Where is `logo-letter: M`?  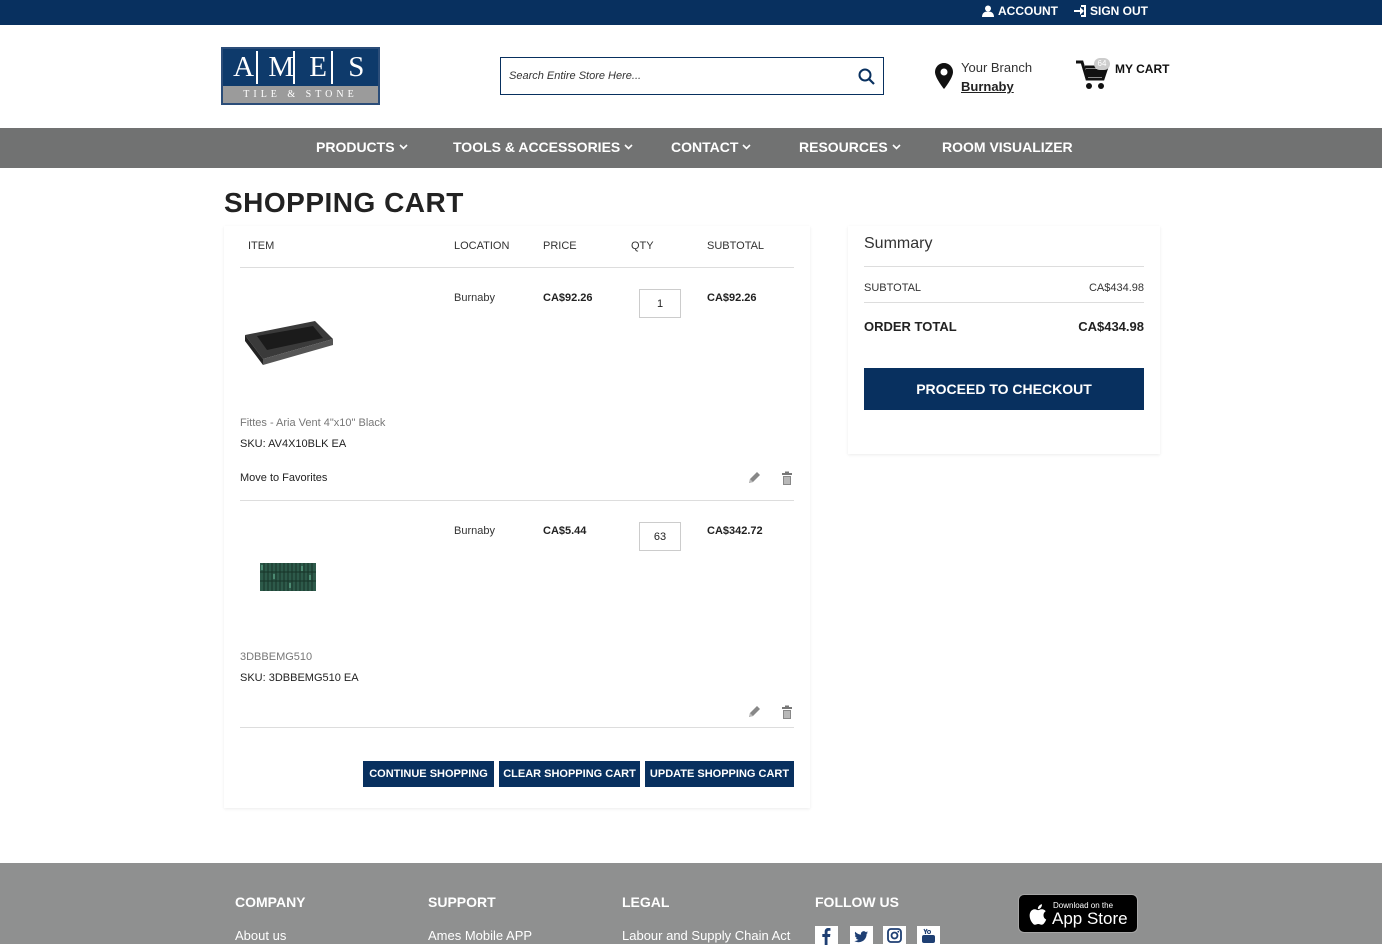 logo-letter: M is located at coordinates (282, 67).